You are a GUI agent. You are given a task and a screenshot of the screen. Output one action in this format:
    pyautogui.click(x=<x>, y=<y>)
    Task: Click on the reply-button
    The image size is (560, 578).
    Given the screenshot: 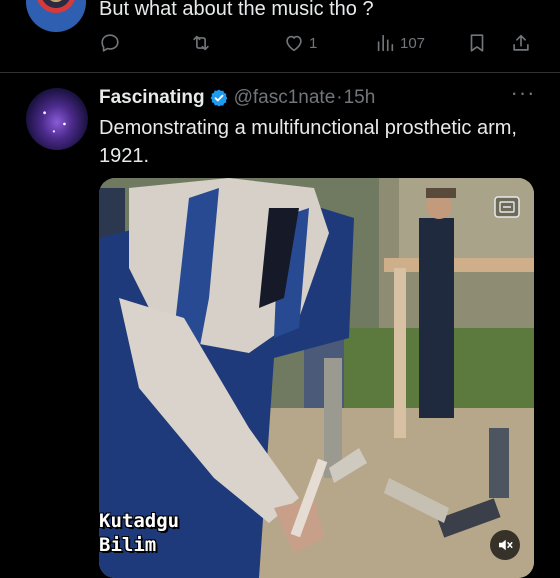 What is the action you would take?
    pyautogui.click(x=112, y=43)
    